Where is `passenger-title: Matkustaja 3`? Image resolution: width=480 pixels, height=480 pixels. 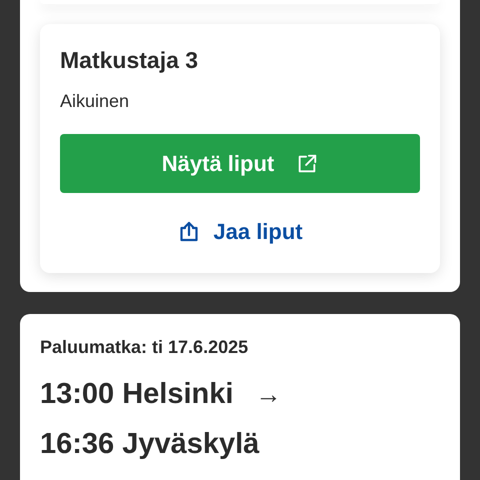
passenger-title: Matkustaja 3 is located at coordinates (130, 60).